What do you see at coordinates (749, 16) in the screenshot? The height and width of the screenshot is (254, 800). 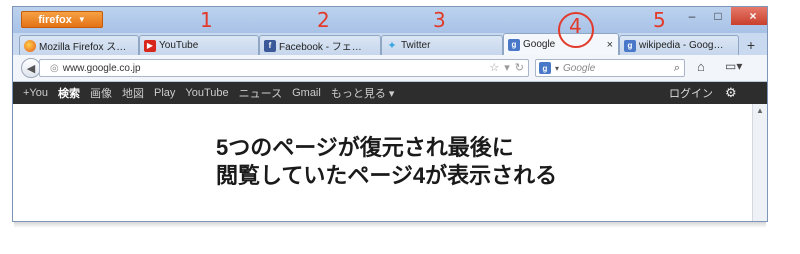 I see `close-window-button: ×` at bounding box center [749, 16].